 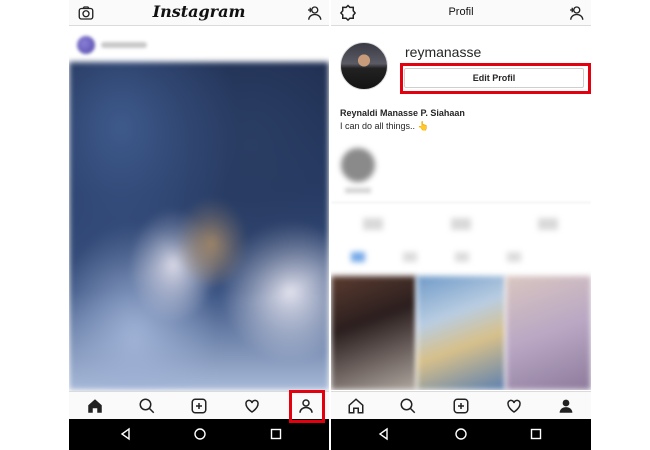 What do you see at coordinates (495, 78) in the screenshot?
I see `edit-profile-highlight` at bounding box center [495, 78].